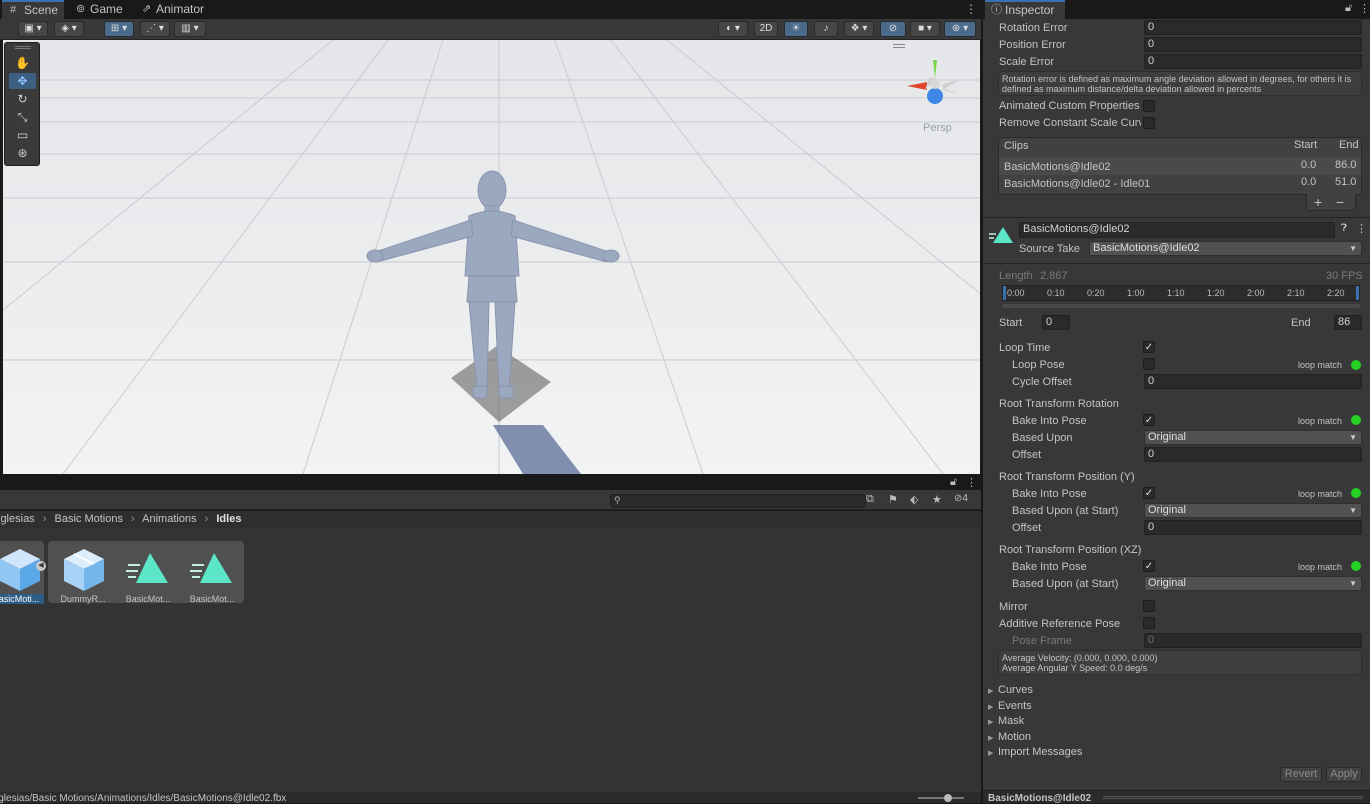 This screenshot has width=1370, height=804. Describe the element at coordinates (893, 29) in the screenshot. I see `hidden-objects-toggle-icon: ⊘` at that location.